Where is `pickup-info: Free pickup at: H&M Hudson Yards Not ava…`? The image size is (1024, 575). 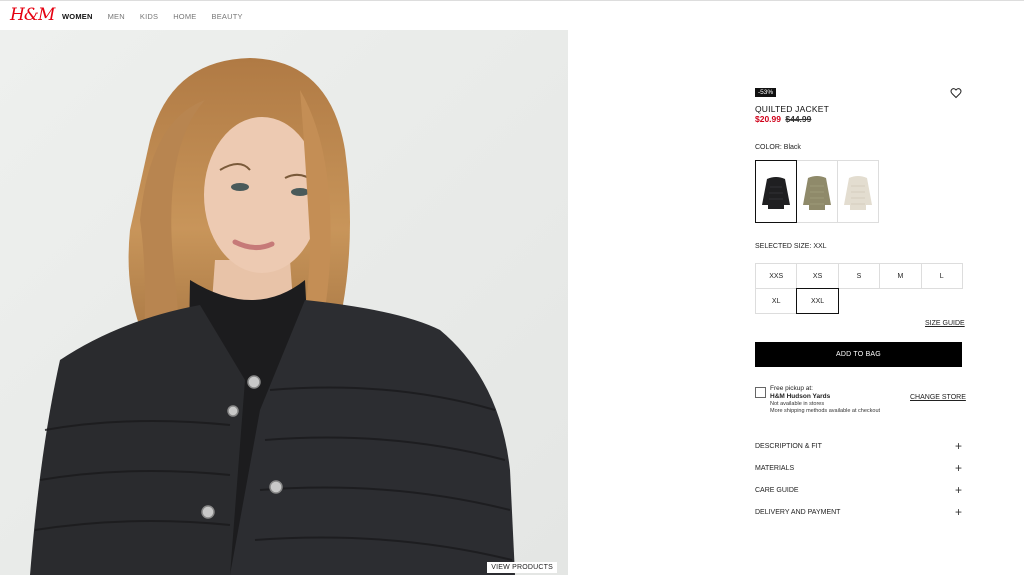
pickup-info: Free pickup at: H&M Hudson Yards Not ava… is located at coordinates (825, 400).